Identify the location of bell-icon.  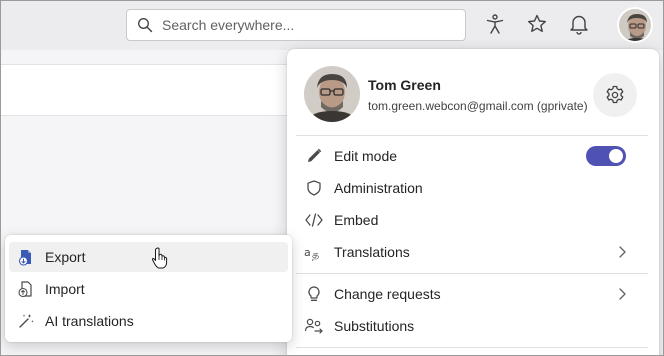
(579, 24).